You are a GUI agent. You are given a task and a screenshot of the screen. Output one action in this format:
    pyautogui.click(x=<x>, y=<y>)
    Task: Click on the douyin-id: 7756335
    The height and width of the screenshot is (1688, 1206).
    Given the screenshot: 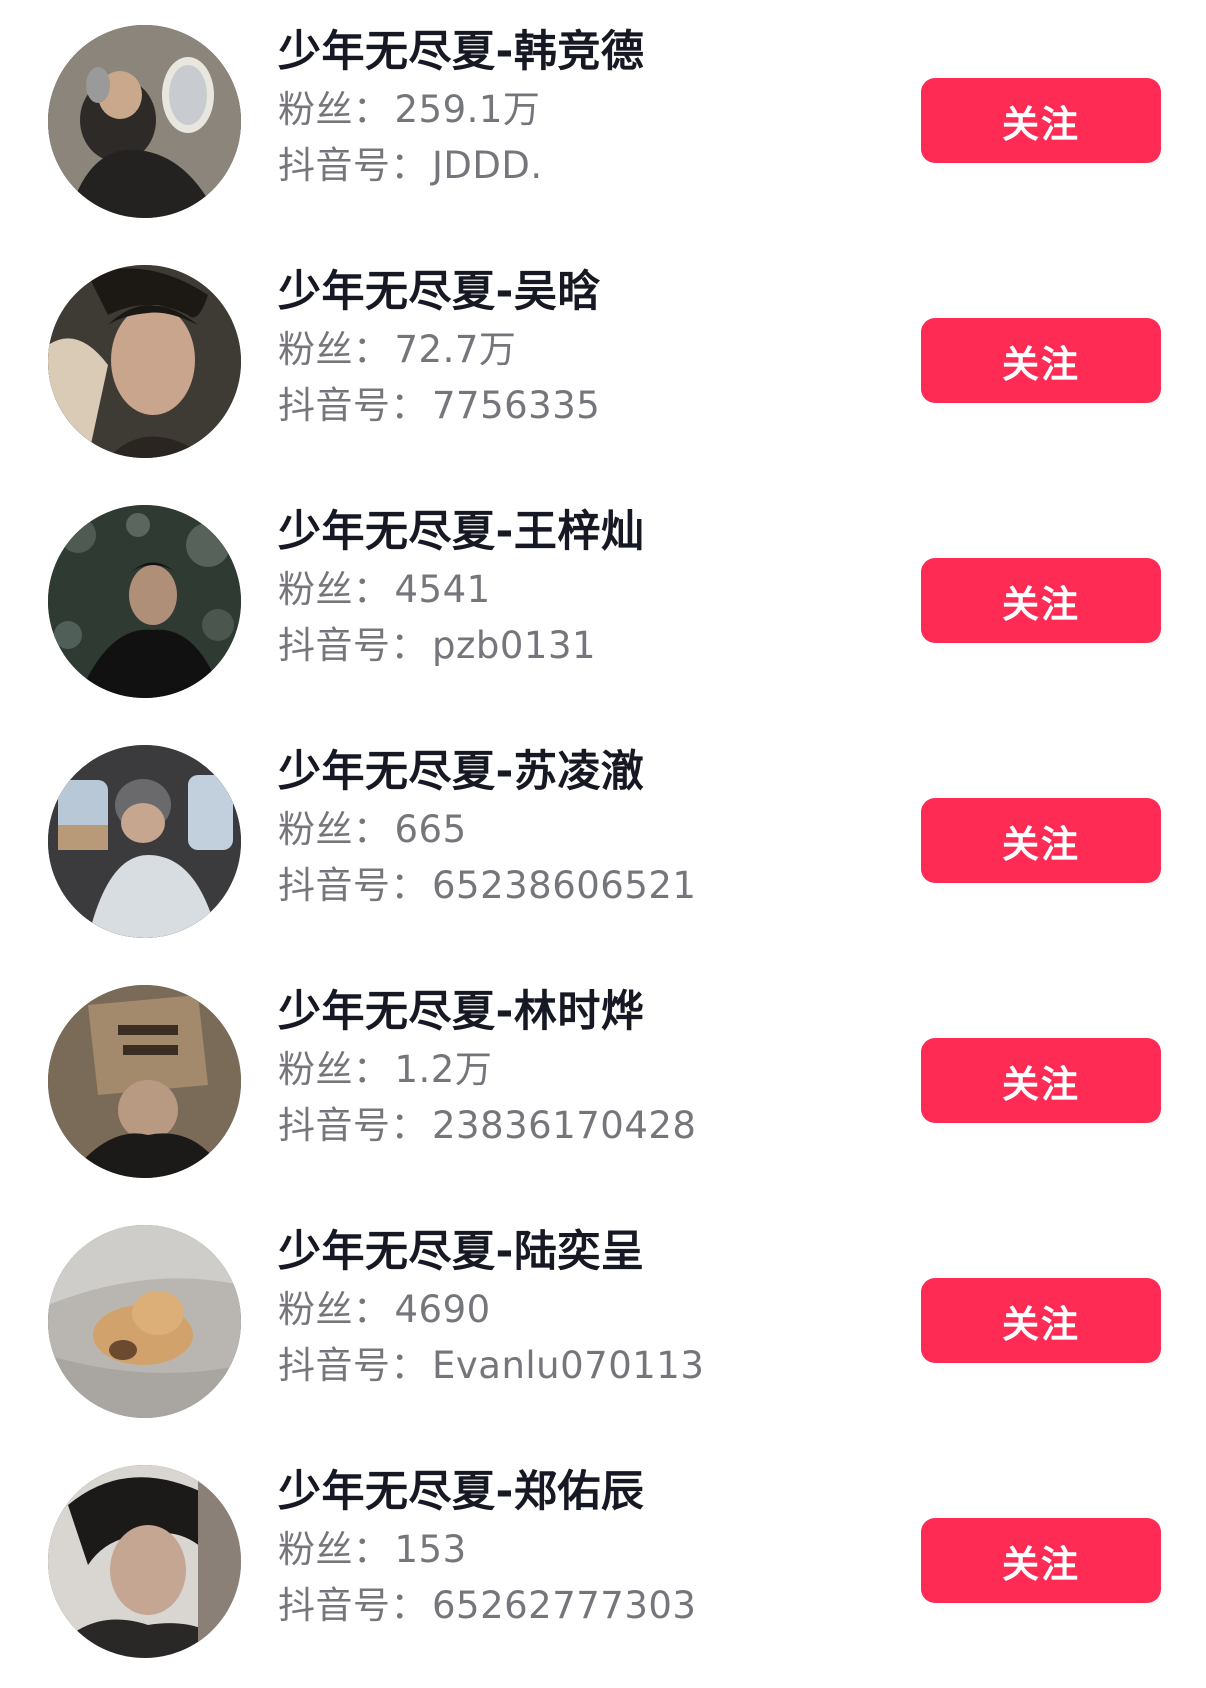 What is the action you would take?
    pyautogui.click(x=516, y=405)
    